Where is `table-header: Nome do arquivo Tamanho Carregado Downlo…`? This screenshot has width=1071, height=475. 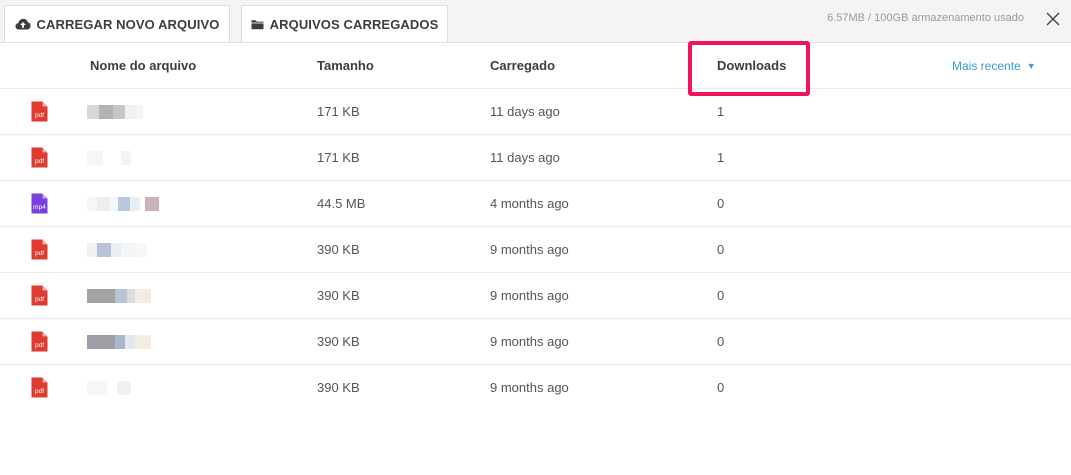
table-header: Nome do arquivo Tamanho Carregado Downlo… is located at coordinates (535, 66).